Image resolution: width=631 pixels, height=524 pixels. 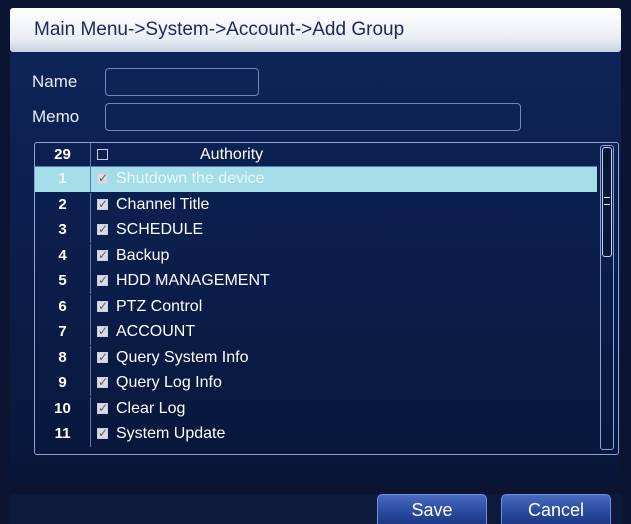 What do you see at coordinates (315, 509) in the screenshot?
I see `dialog-footer: Save Cancel` at bounding box center [315, 509].